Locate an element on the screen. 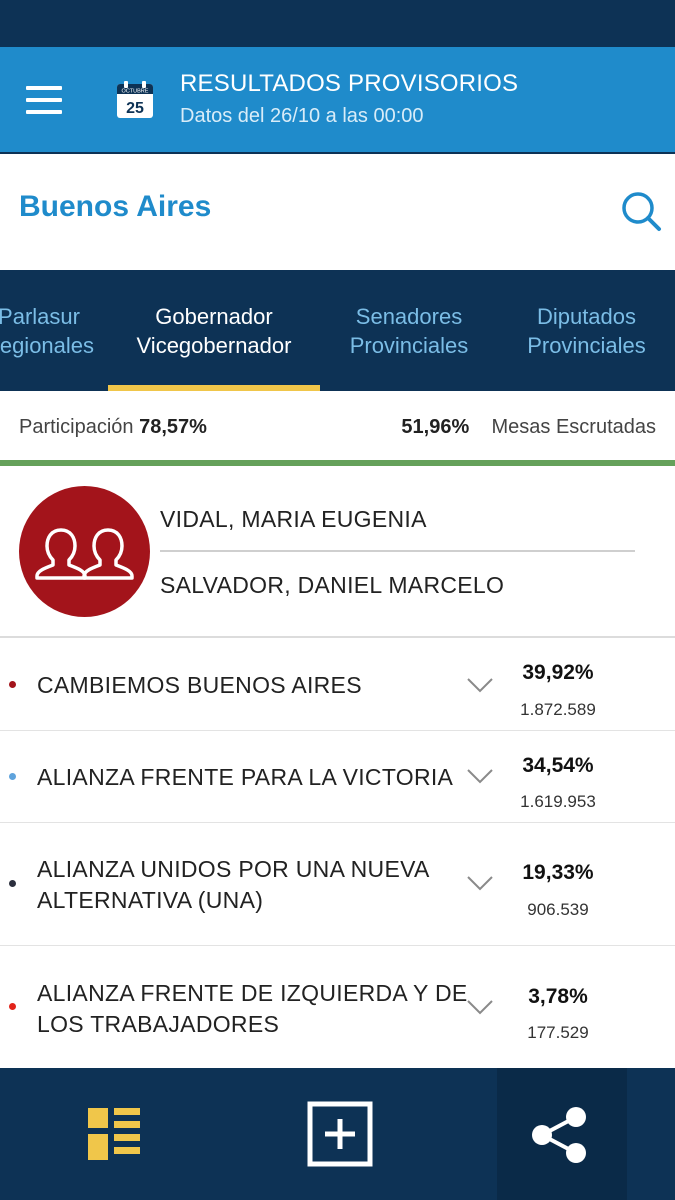  calendar-icon: OCTUBRE 25 is located at coordinates (135, 99).